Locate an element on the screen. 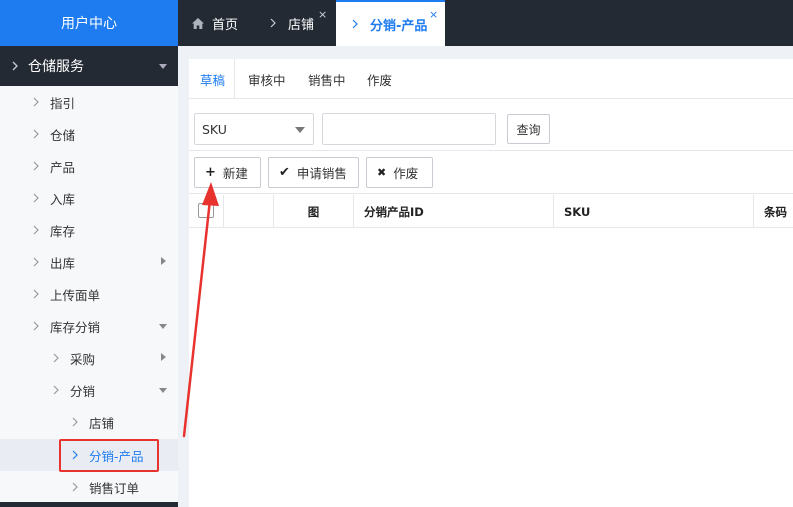 This screenshot has height=507, width=793. status-tabs: 草稿 审核中 销售中 作废 is located at coordinates (491, 79).